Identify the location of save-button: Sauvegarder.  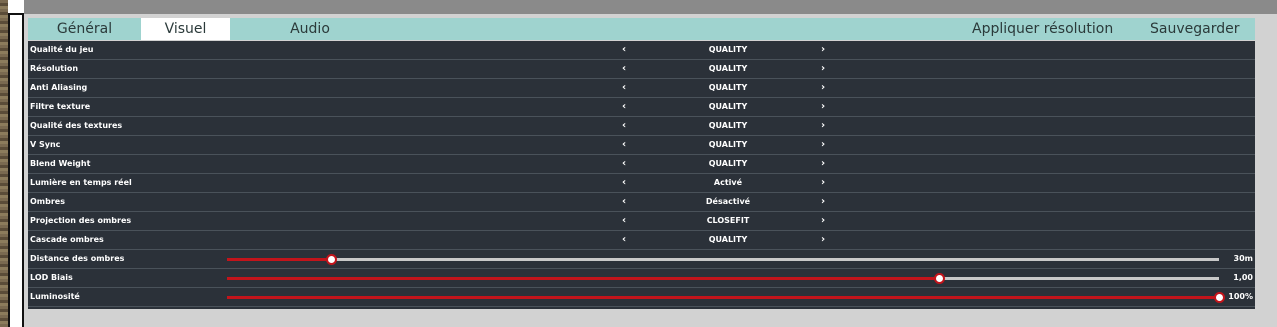
(1194, 29).